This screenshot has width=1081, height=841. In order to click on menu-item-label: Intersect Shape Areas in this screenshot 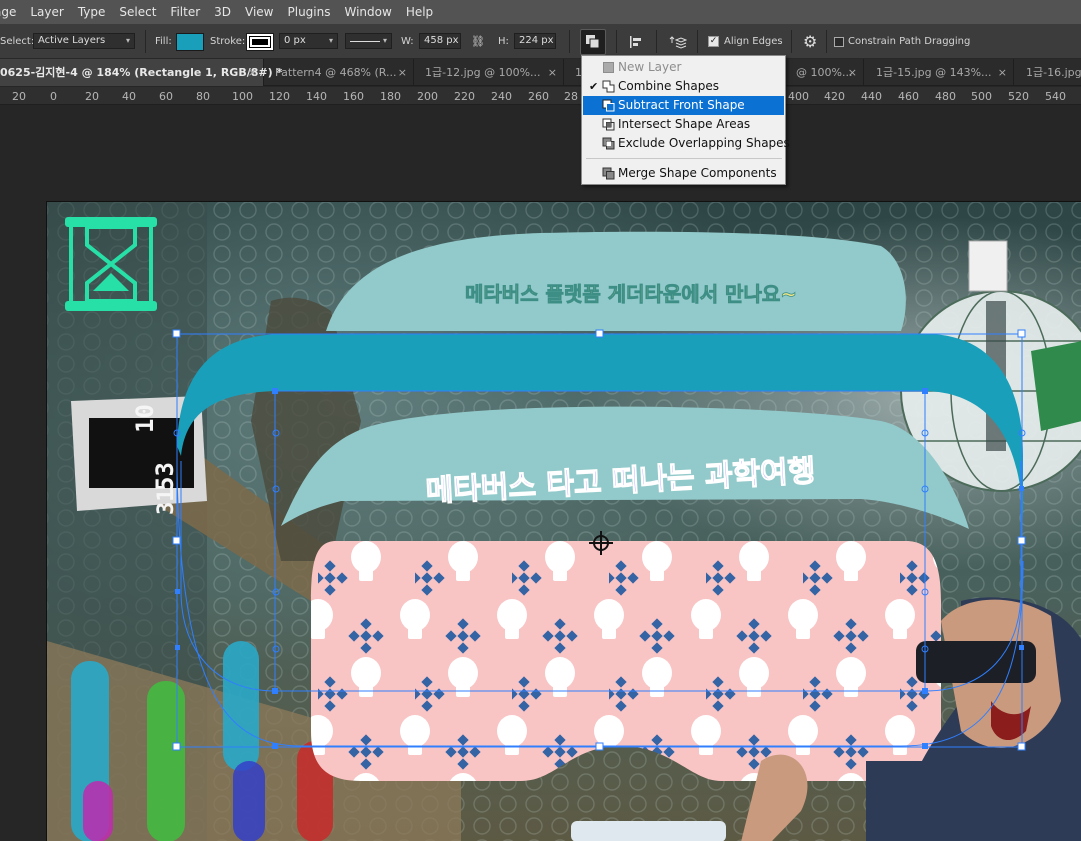, I will do `click(684, 124)`.